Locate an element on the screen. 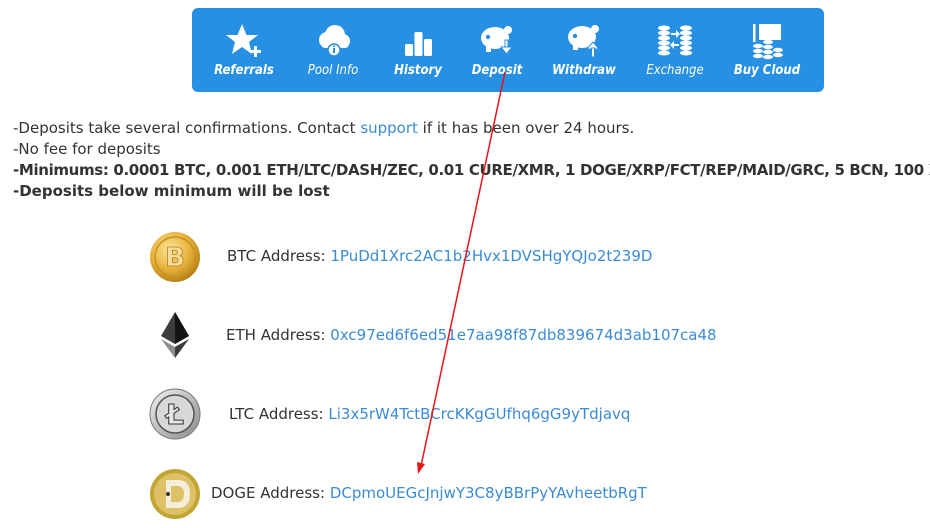 This screenshot has width=930, height=528. star-plus-icon is located at coordinates (244, 41).